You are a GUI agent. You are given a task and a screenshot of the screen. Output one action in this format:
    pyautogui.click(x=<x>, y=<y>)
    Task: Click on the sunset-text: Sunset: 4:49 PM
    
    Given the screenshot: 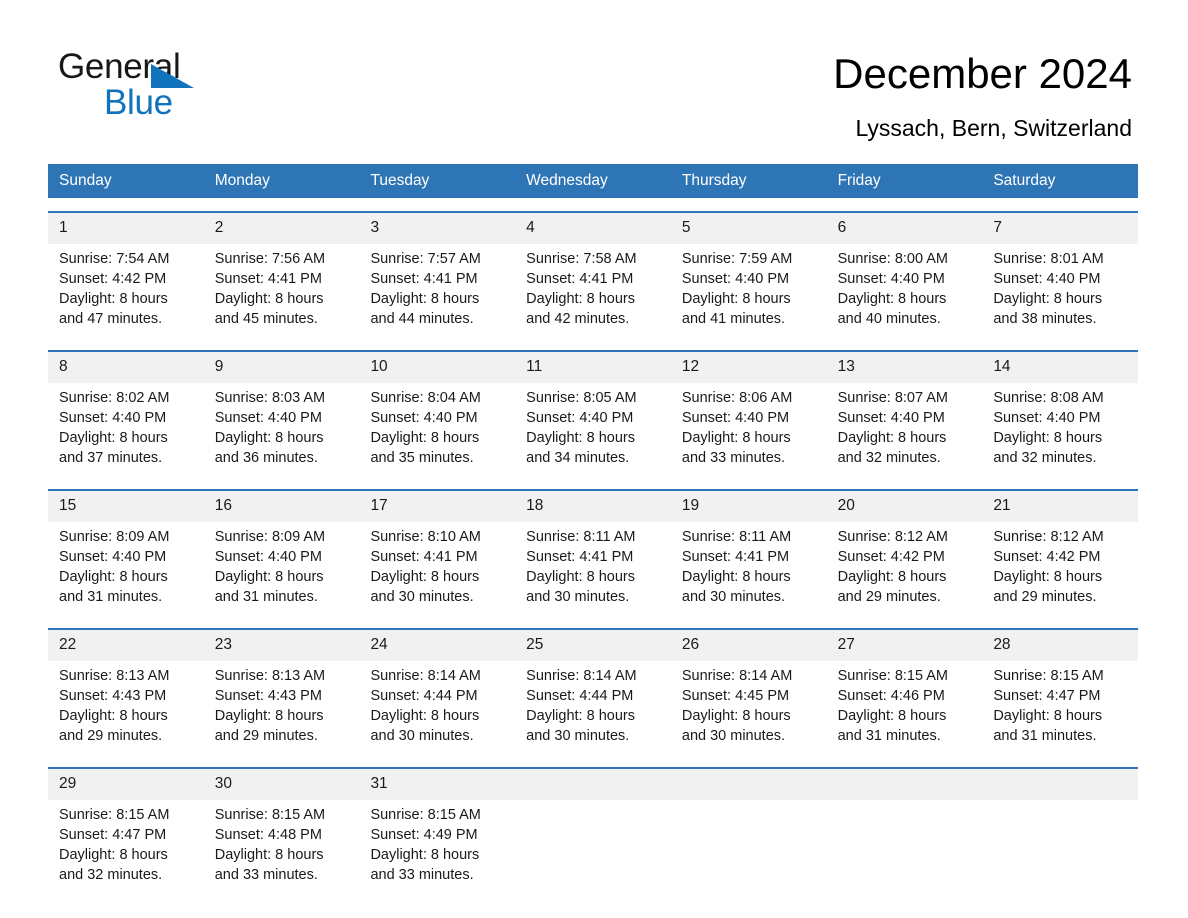 What is the action you would take?
    pyautogui.click(x=424, y=835)
    